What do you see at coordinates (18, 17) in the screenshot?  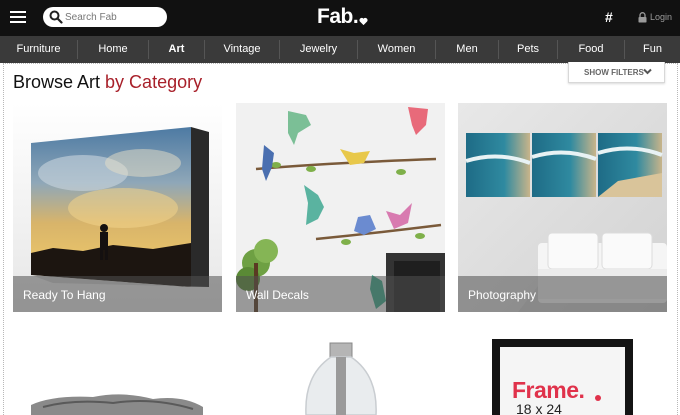 I see `hamburger-menu-icon` at bounding box center [18, 17].